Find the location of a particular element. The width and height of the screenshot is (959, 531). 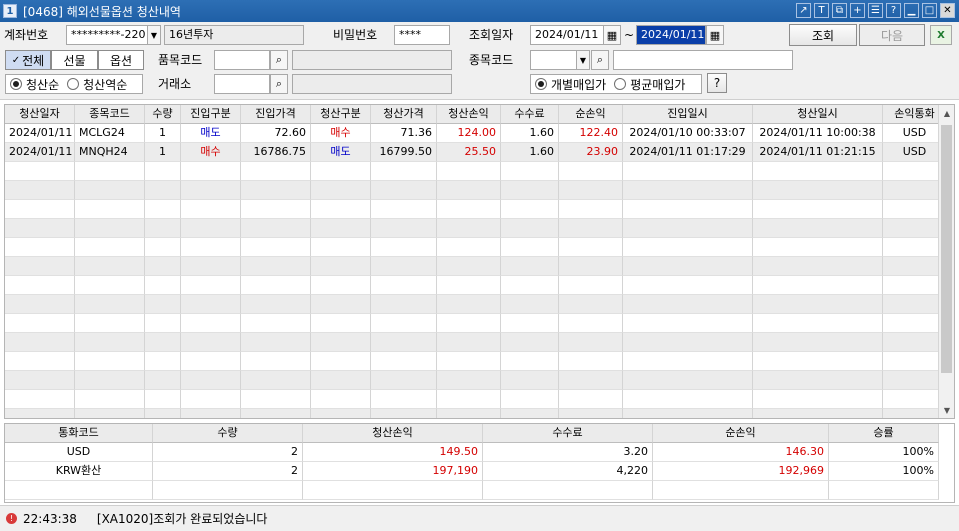

date-from-input: 2024/01/11 is located at coordinates (567, 35).